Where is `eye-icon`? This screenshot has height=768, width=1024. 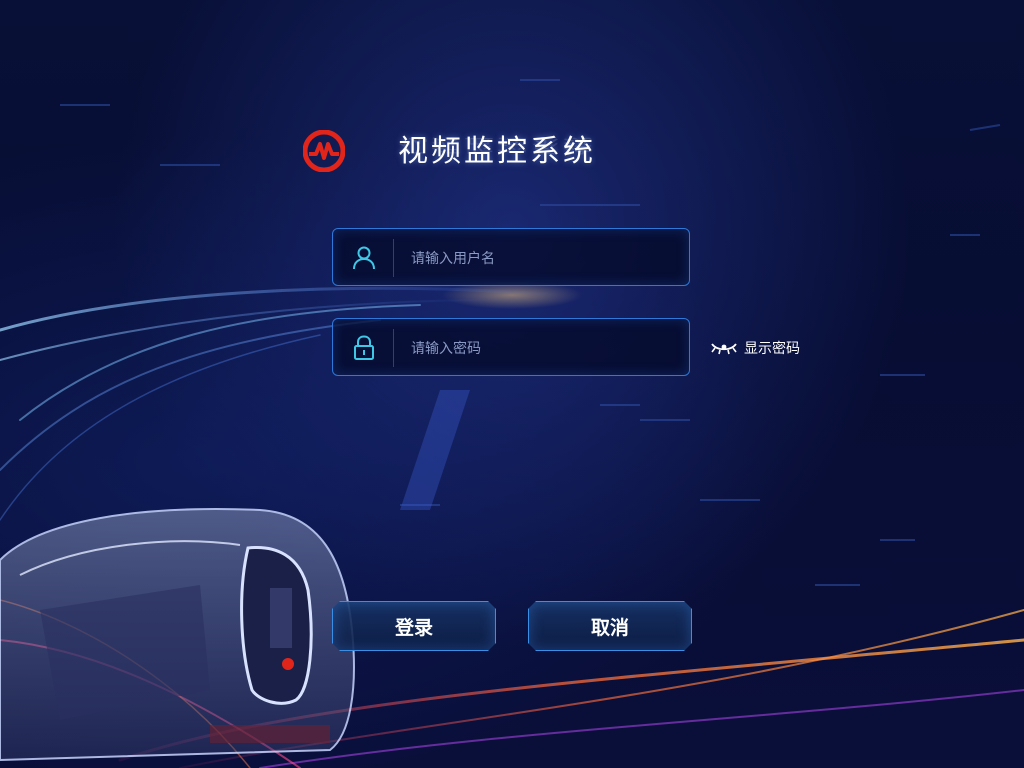
eye-icon is located at coordinates (724, 349).